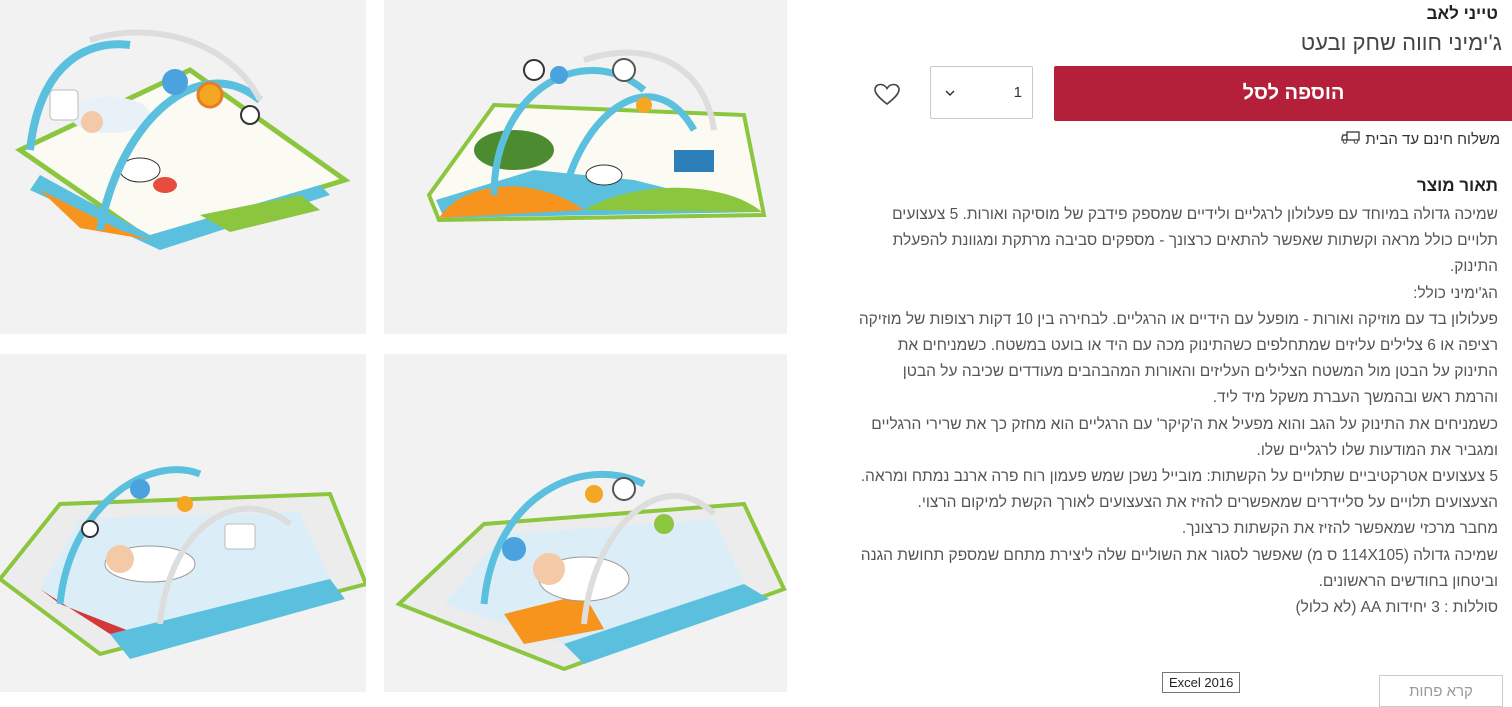  What do you see at coordinates (1462, 14) in the screenshot?
I see `product-brand: טייני לאב` at bounding box center [1462, 14].